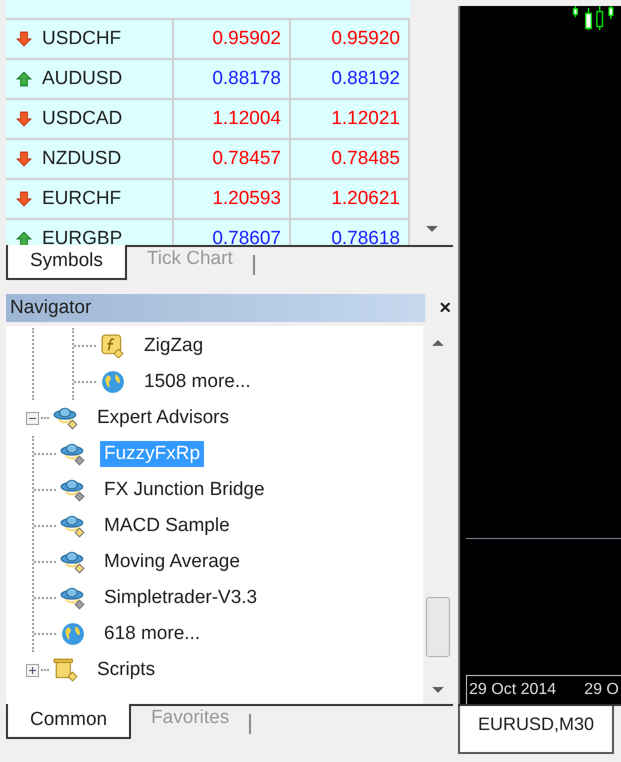 Image resolution: width=621 pixels, height=762 pixels. I want to click on tree-item: Expert Advisors, so click(163, 418).